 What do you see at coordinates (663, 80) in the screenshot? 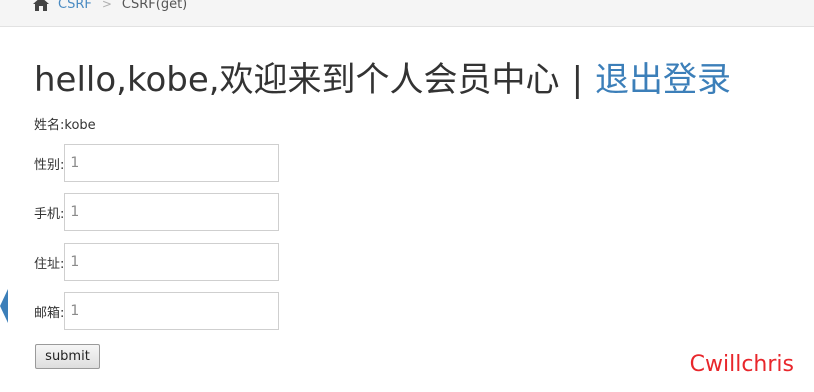
I see `logout-link: 退出登录` at bounding box center [663, 80].